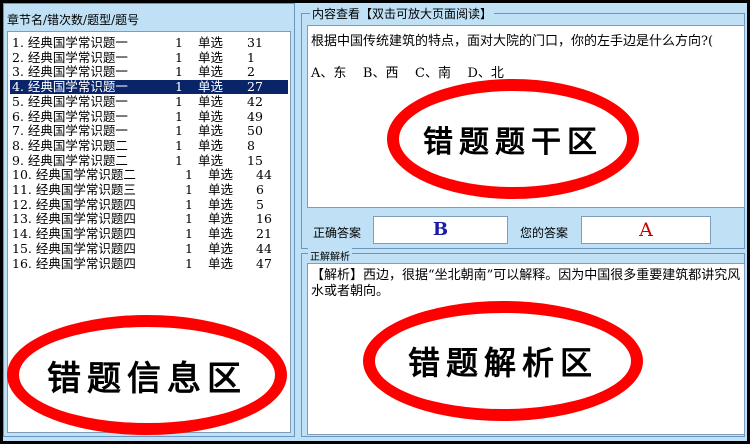 Image resolution: width=750 pixels, height=444 pixels. What do you see at coordinates (74, 263) in the screenshot?
I see `list-item-name: 16. 经典国学常识题四` at bounding box center [74, 263].